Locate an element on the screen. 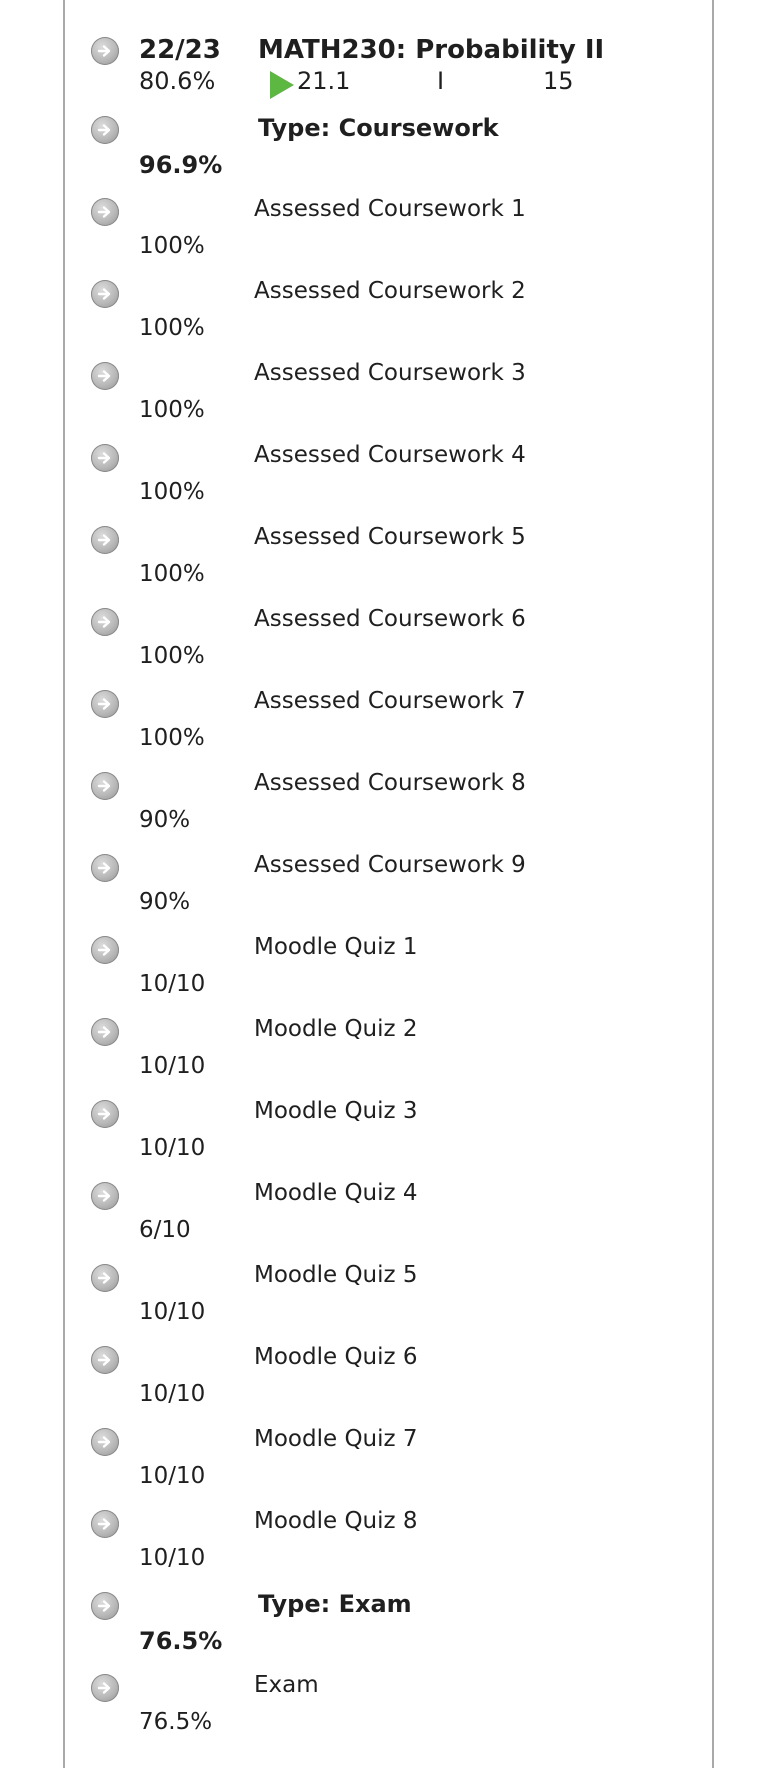  assessment-row: Moodle Quiz 3 10/10 is located at coordinates (388, 1140).